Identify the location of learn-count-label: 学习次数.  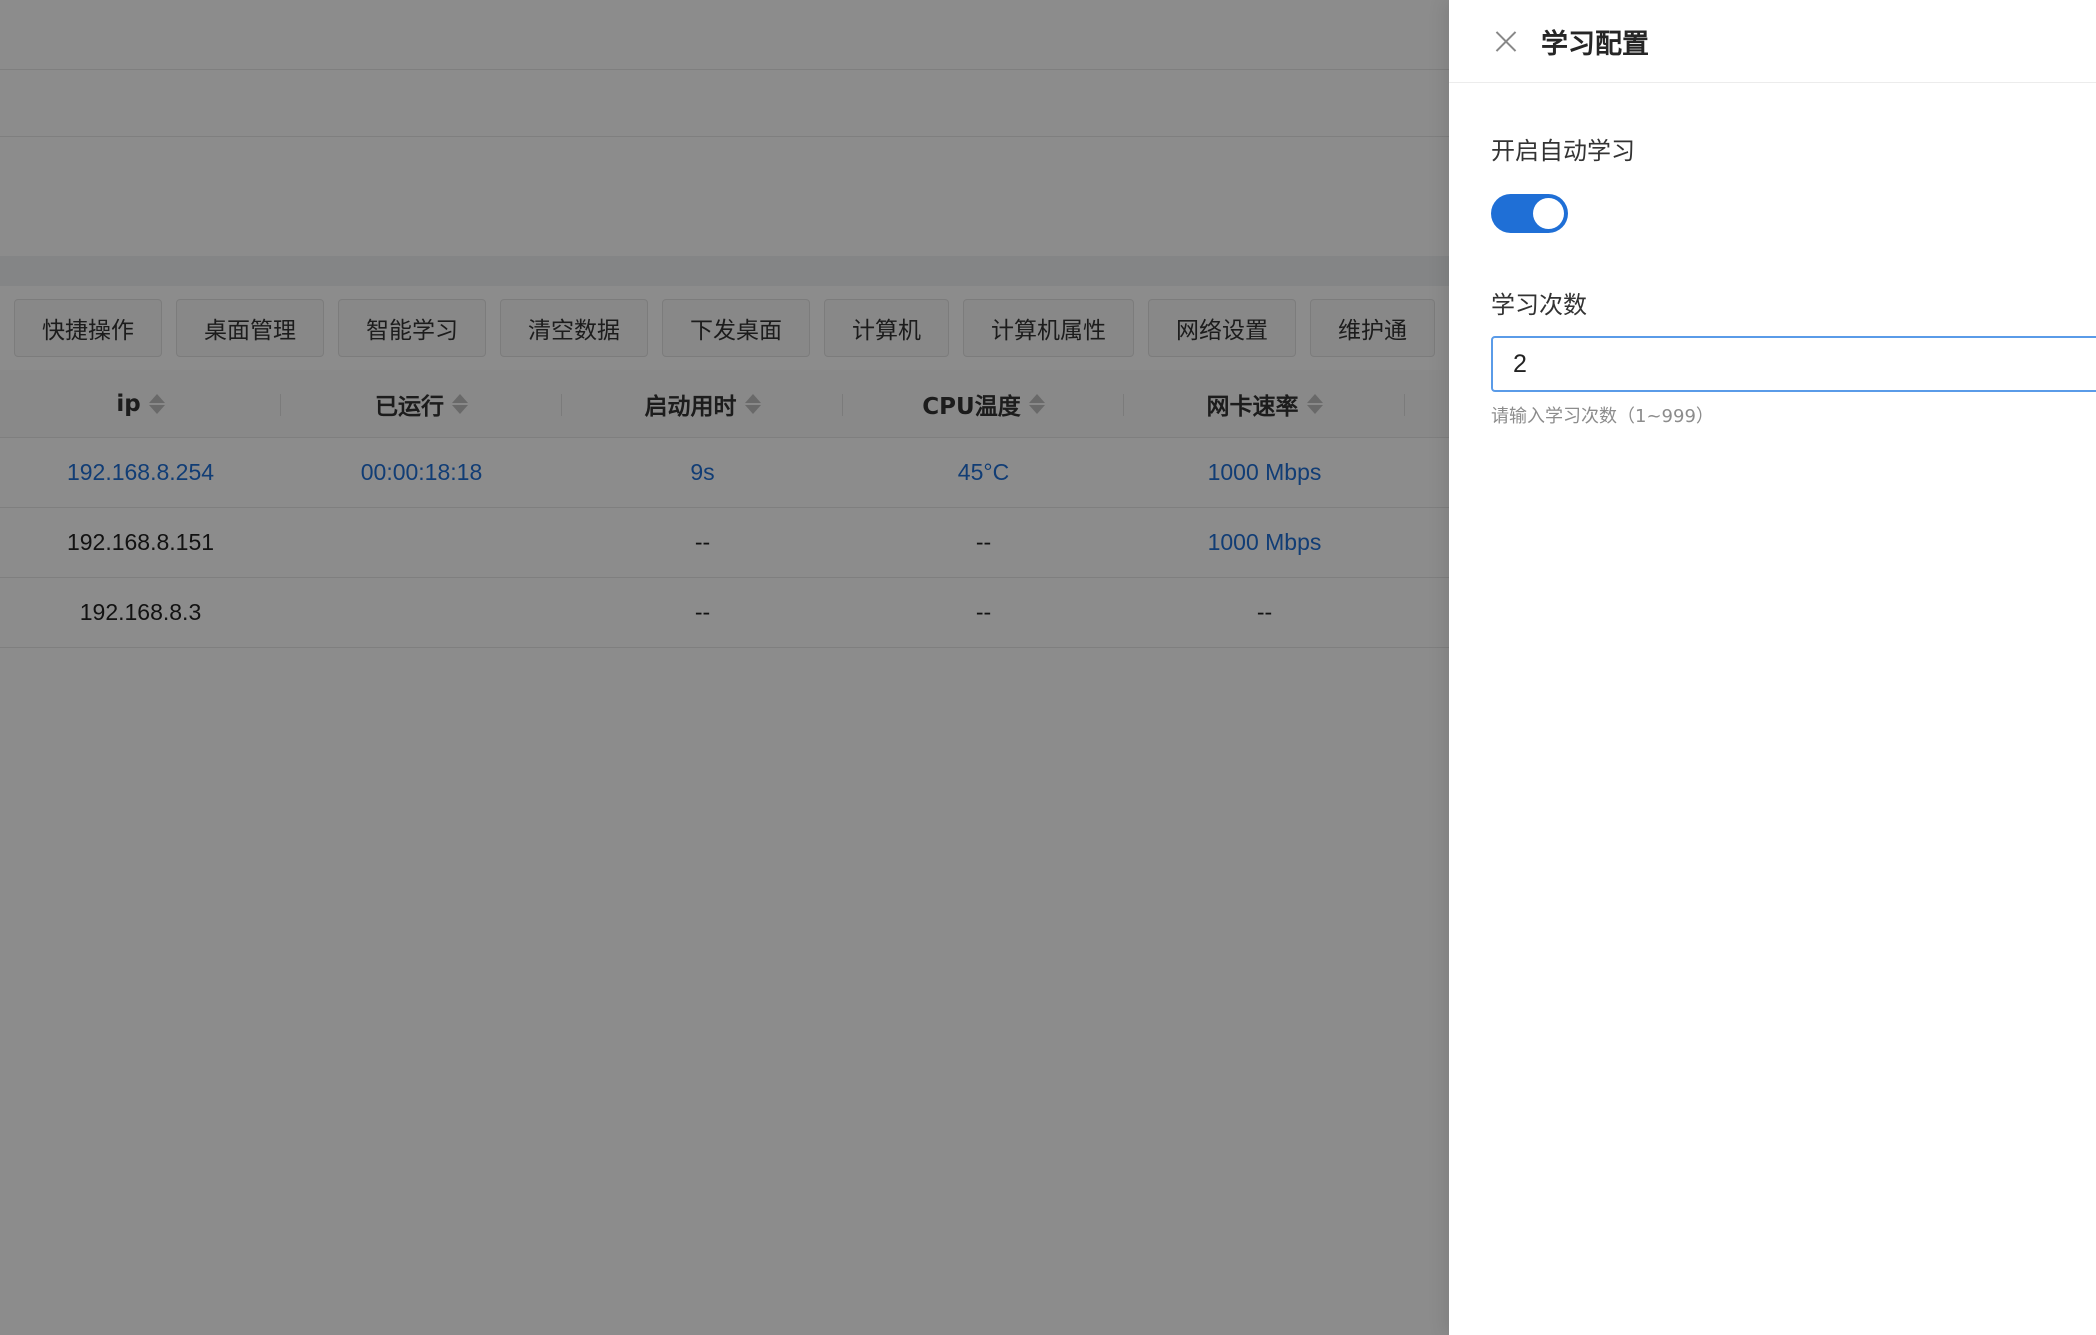
(1539, 305).